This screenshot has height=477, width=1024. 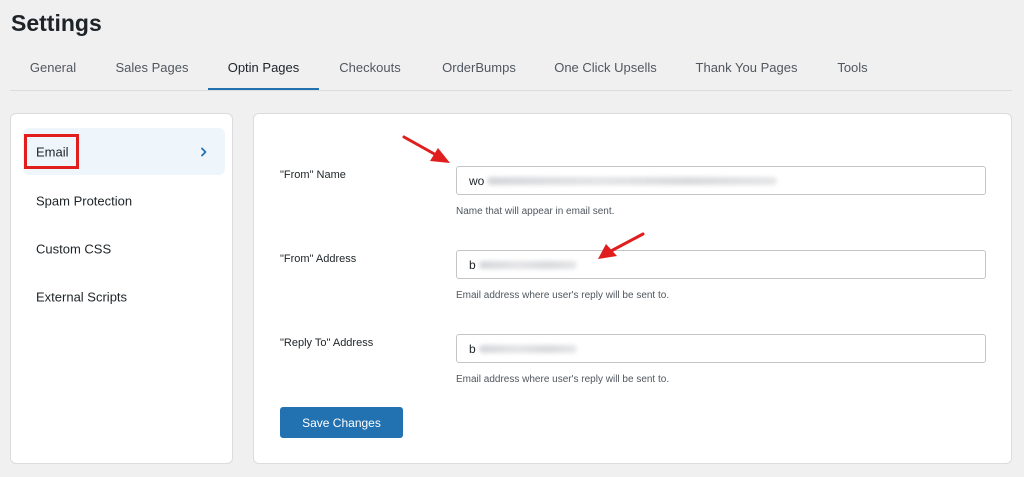 I want to click on tab-general: General, so click(x=53, y=70).